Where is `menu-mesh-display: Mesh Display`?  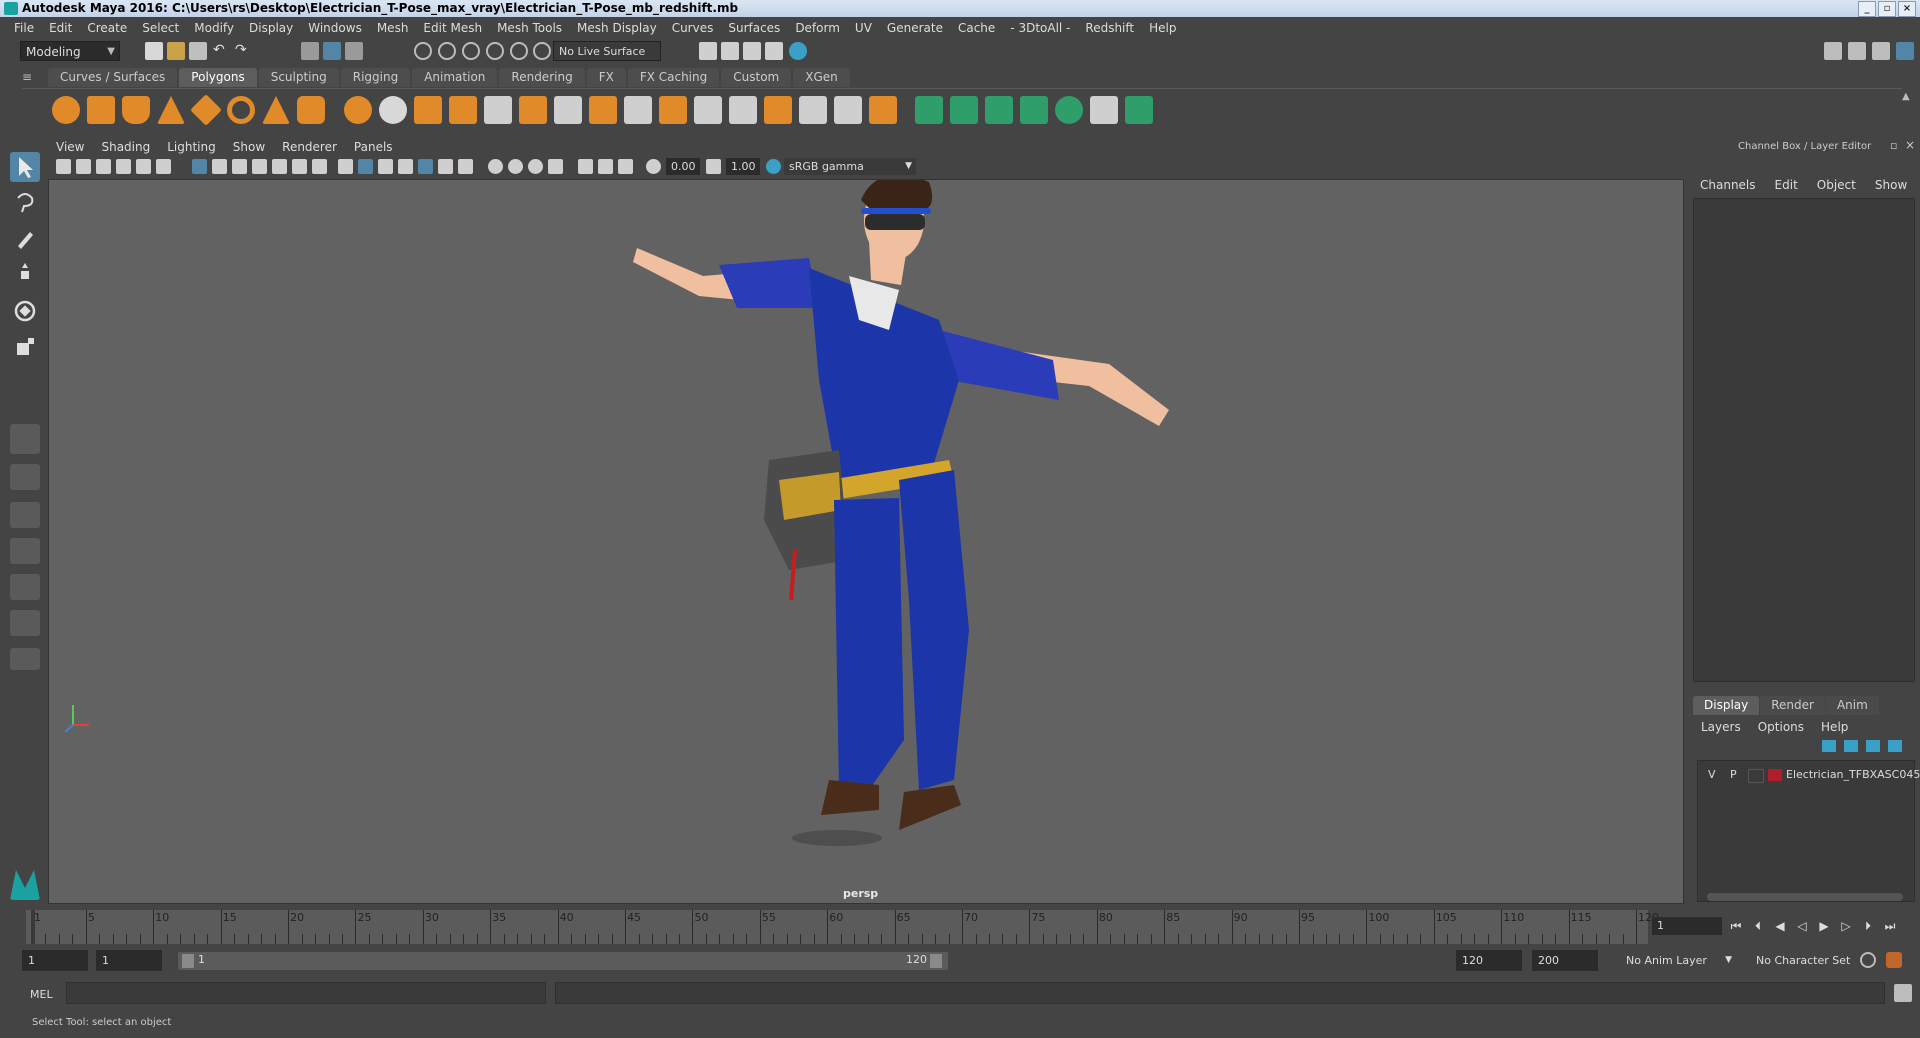 menu-mesh-display: Mesh Display is located at coordinates (617, 28).